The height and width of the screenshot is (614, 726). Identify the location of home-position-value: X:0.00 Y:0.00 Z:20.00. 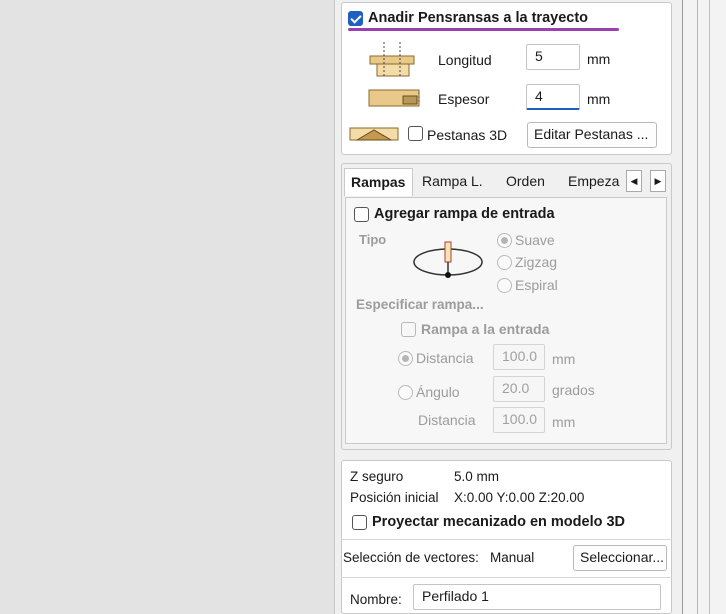
(519, 497).